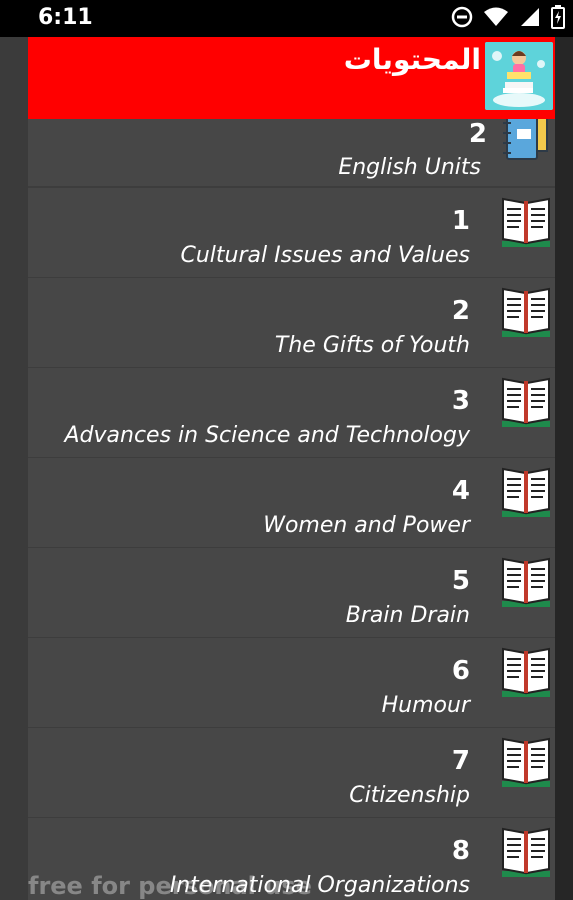  What do you see at coordinates (460, 761) in the screenshot?
I see `unit-number: 7` at bounding box center [460, 761].